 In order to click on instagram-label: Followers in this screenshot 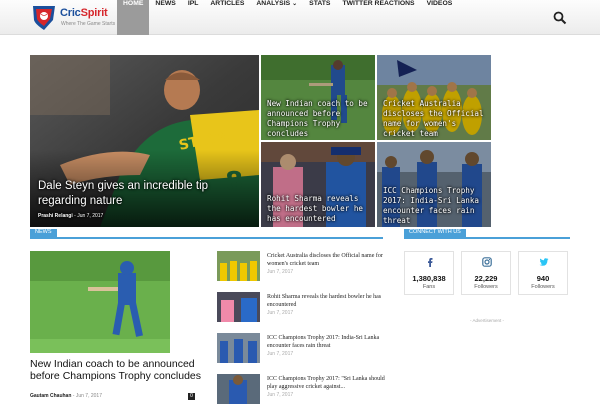, I will do `click(486, 287)`.